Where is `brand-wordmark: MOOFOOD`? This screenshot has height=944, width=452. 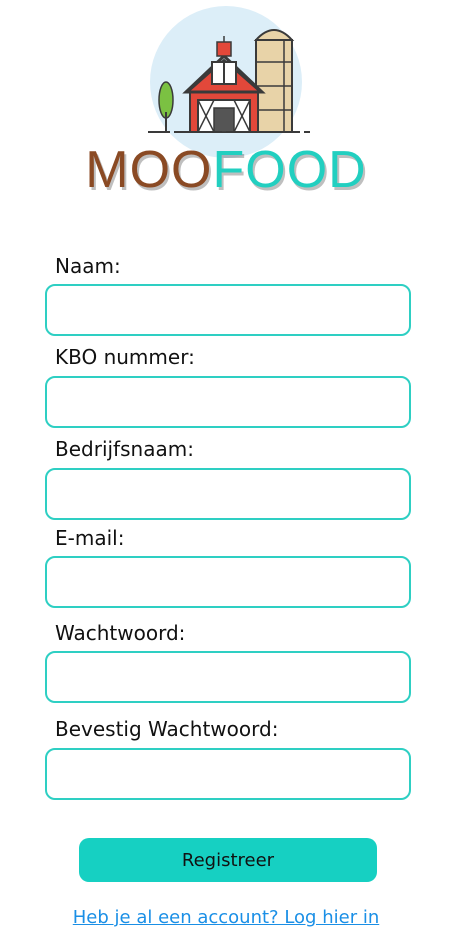
brand-wordmark: MOOFOOD is located at coordinates (226, 170).